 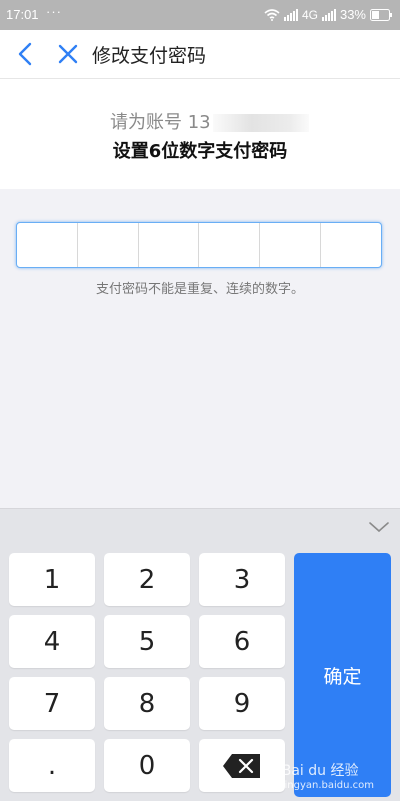 I want to click on battery-icon, so click(x=381, y=14).